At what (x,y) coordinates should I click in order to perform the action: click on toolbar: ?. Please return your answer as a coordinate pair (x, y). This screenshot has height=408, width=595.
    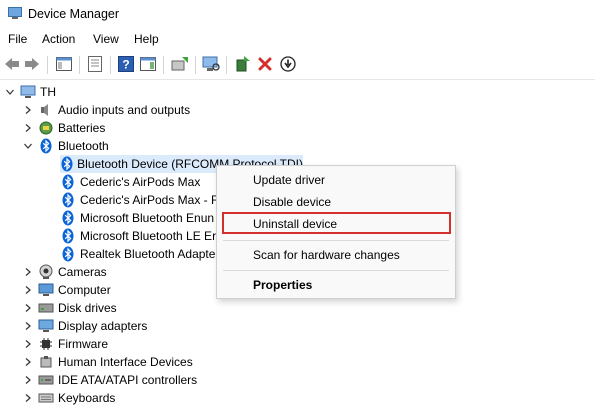
    Looking at the image, I should click on (297, 65).